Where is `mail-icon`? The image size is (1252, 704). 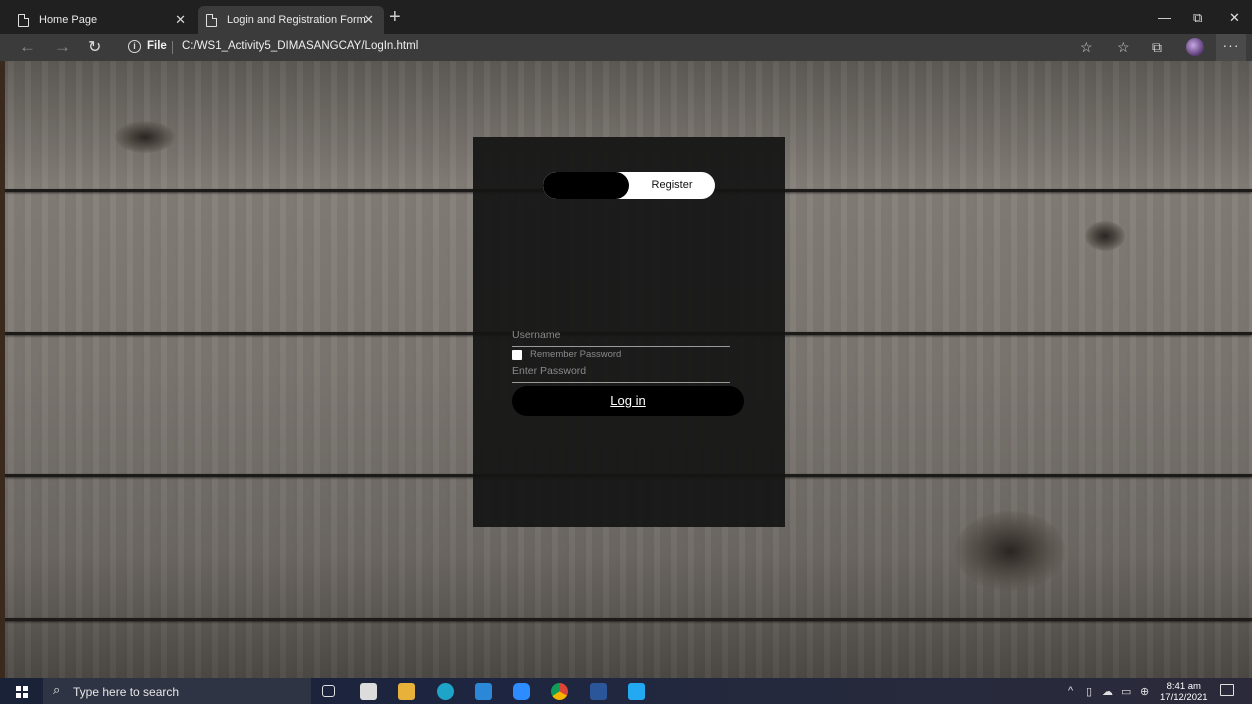 mail-icon is located at coordinates (483, 691).